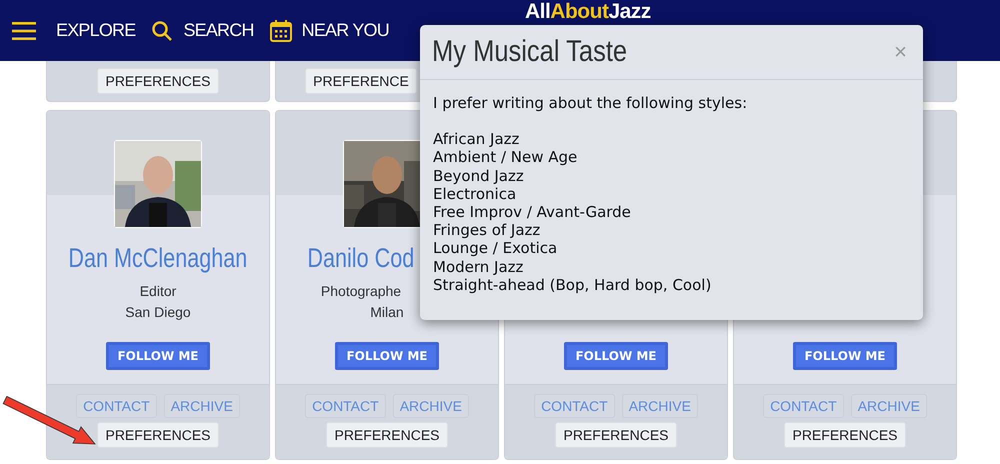 The width and height of the screenshot is (1000, 464). I want to click on style-item: Electronica, so click(474, 194).